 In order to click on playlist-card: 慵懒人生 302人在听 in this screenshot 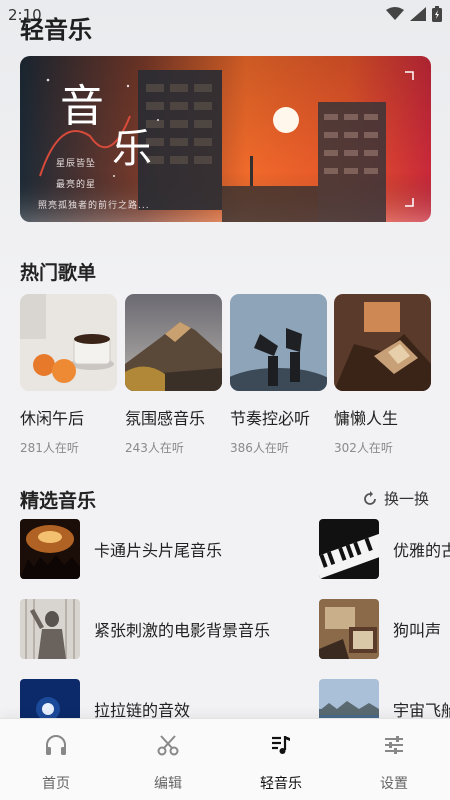, I will do `click(382, 375)`.